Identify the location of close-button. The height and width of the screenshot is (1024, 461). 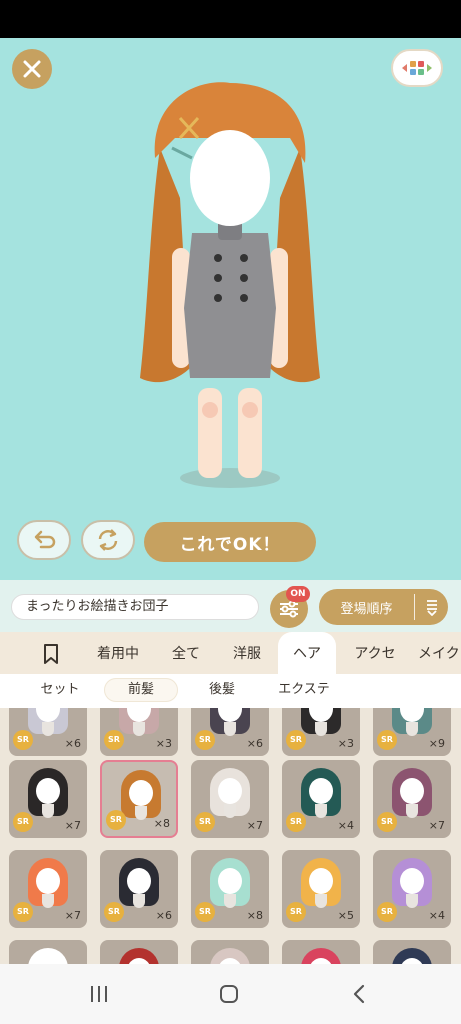
(32, 69).